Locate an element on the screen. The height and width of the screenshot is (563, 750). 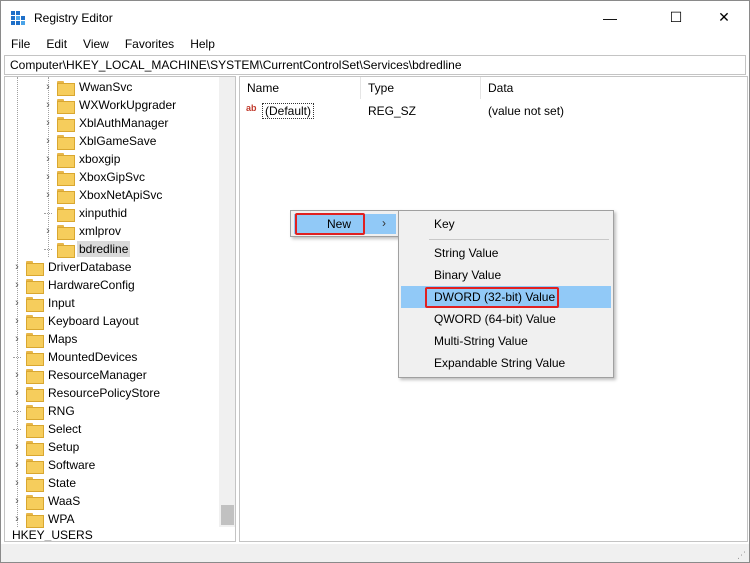
tree-item-xboxgipsvc: › XboxGipSvc is located at coordinates (94, 177).